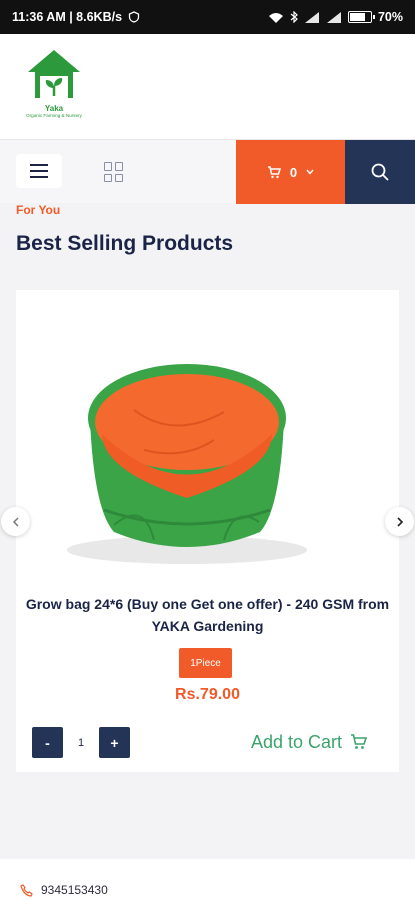  Describe the element at coordinates (207, 86) in the screenshot. I see `header: Yaka Organic Farming & Nursery` at that location.